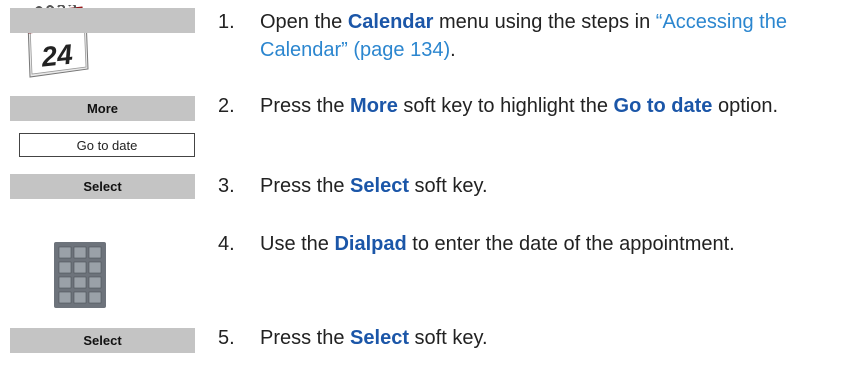 The image size is (862, 380). What do you see at coordinates (374, 106) in the screenshot?
I see `keyword-more: More` at bounding box center [374, 106].